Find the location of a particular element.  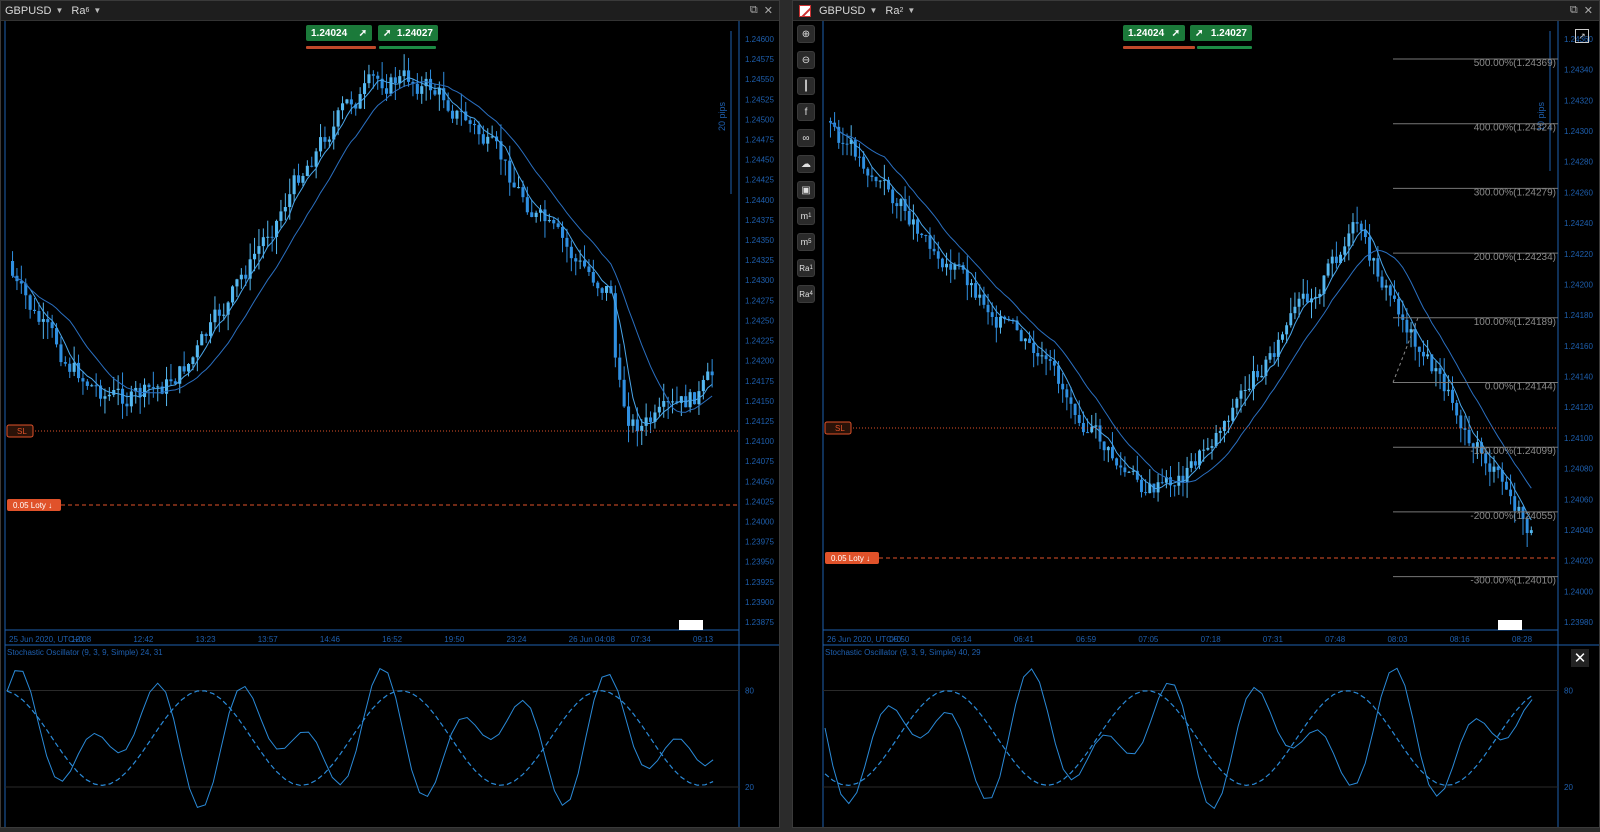

price-tick-label: 1.24125 is located at coordinates (759, 421).